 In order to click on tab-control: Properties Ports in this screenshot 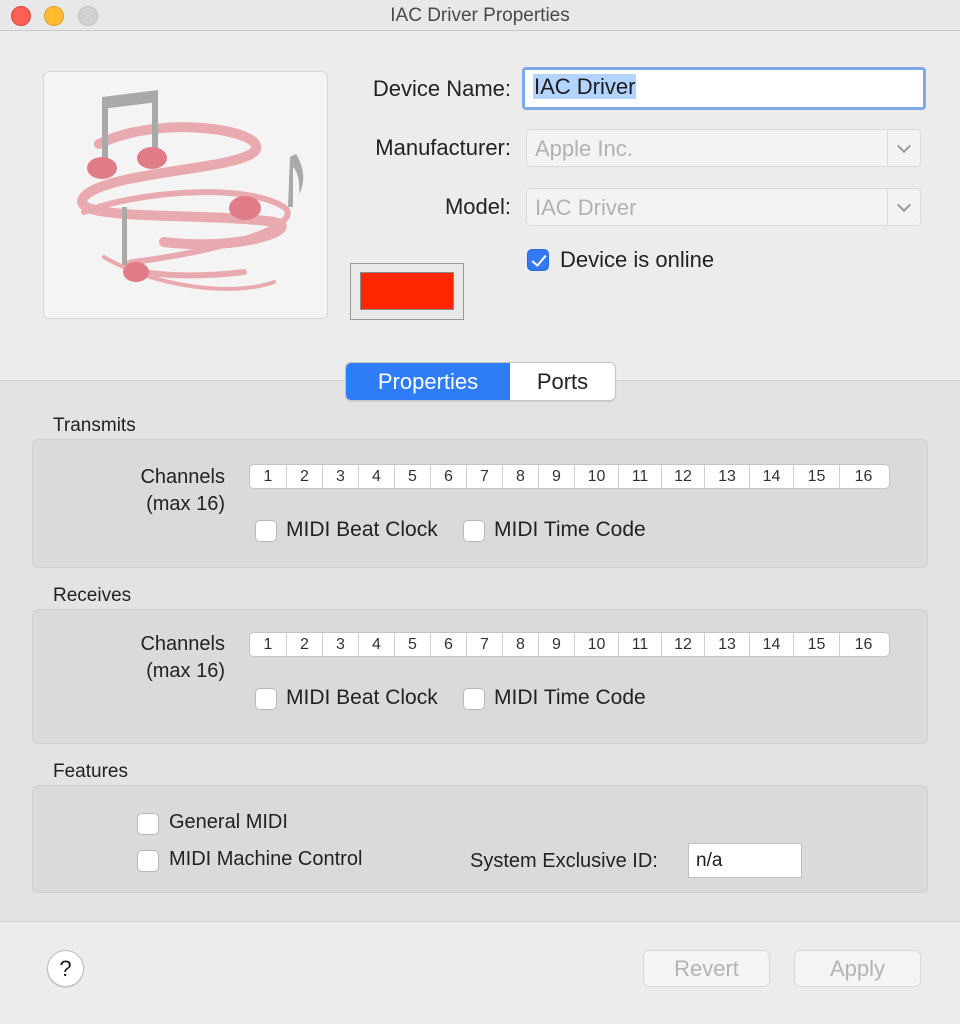, I will do `click(480, 381)`.